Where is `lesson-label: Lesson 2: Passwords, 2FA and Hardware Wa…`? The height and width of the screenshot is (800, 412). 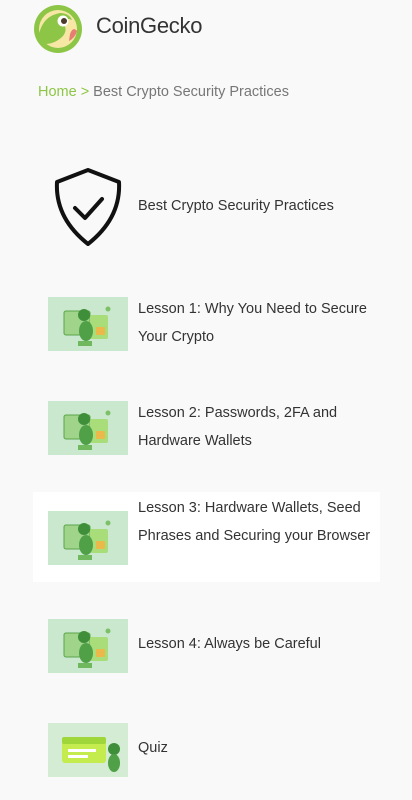 lesson-label: Lesson 2: Passwords, 2FA and Hardware Wa… is located at coordinates (238, 427).